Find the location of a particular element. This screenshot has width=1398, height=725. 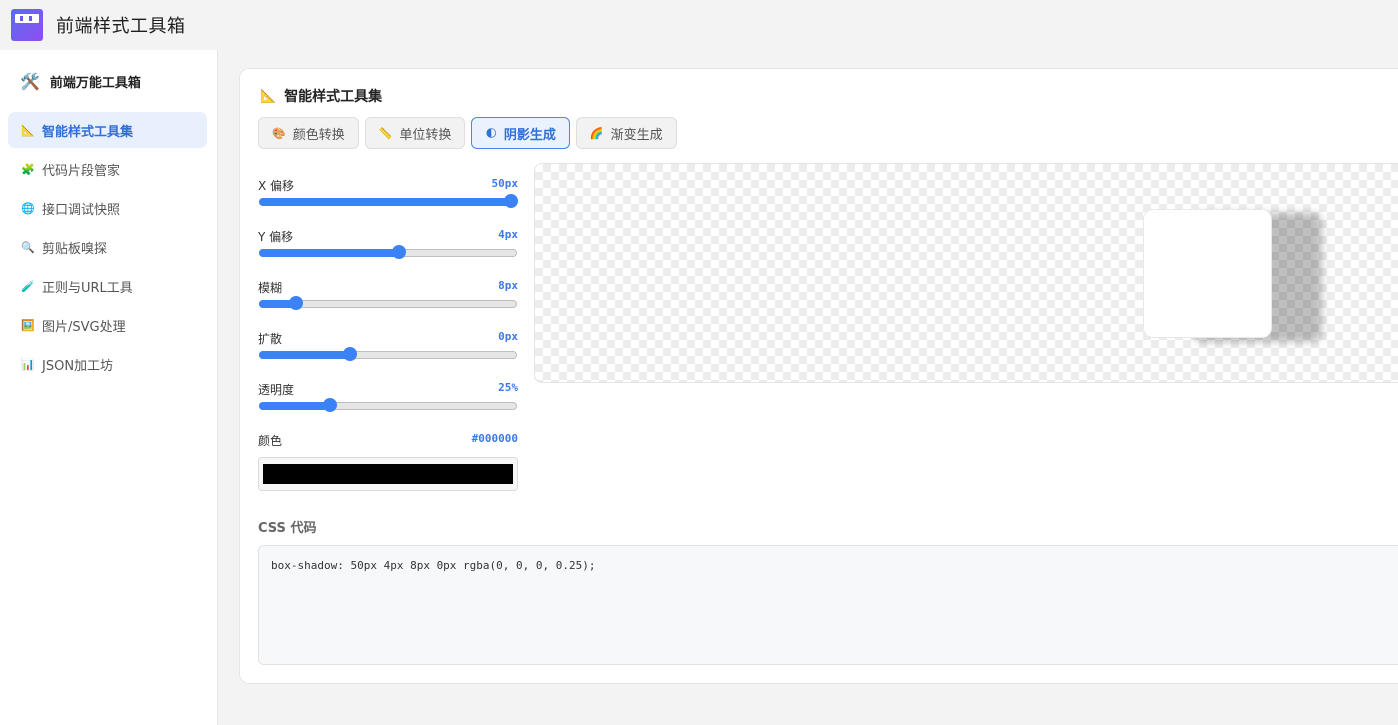

title-bar: 前端样式工具箱 is located at coordinates (699, 25).